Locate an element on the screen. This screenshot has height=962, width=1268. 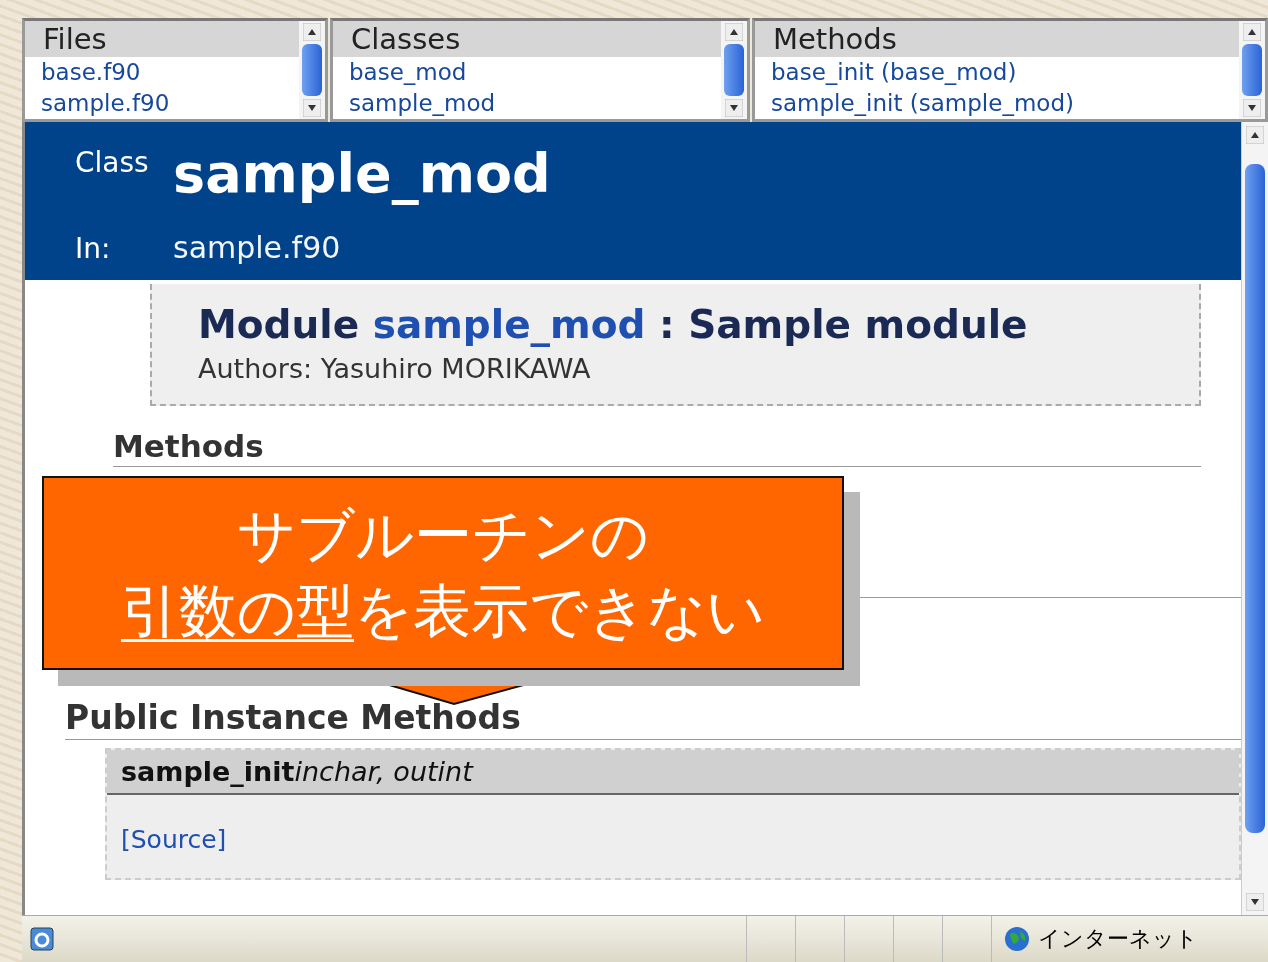
authors-text: Authors: Yasuhiro MORIKAWA is located at coordinates (395, 368).